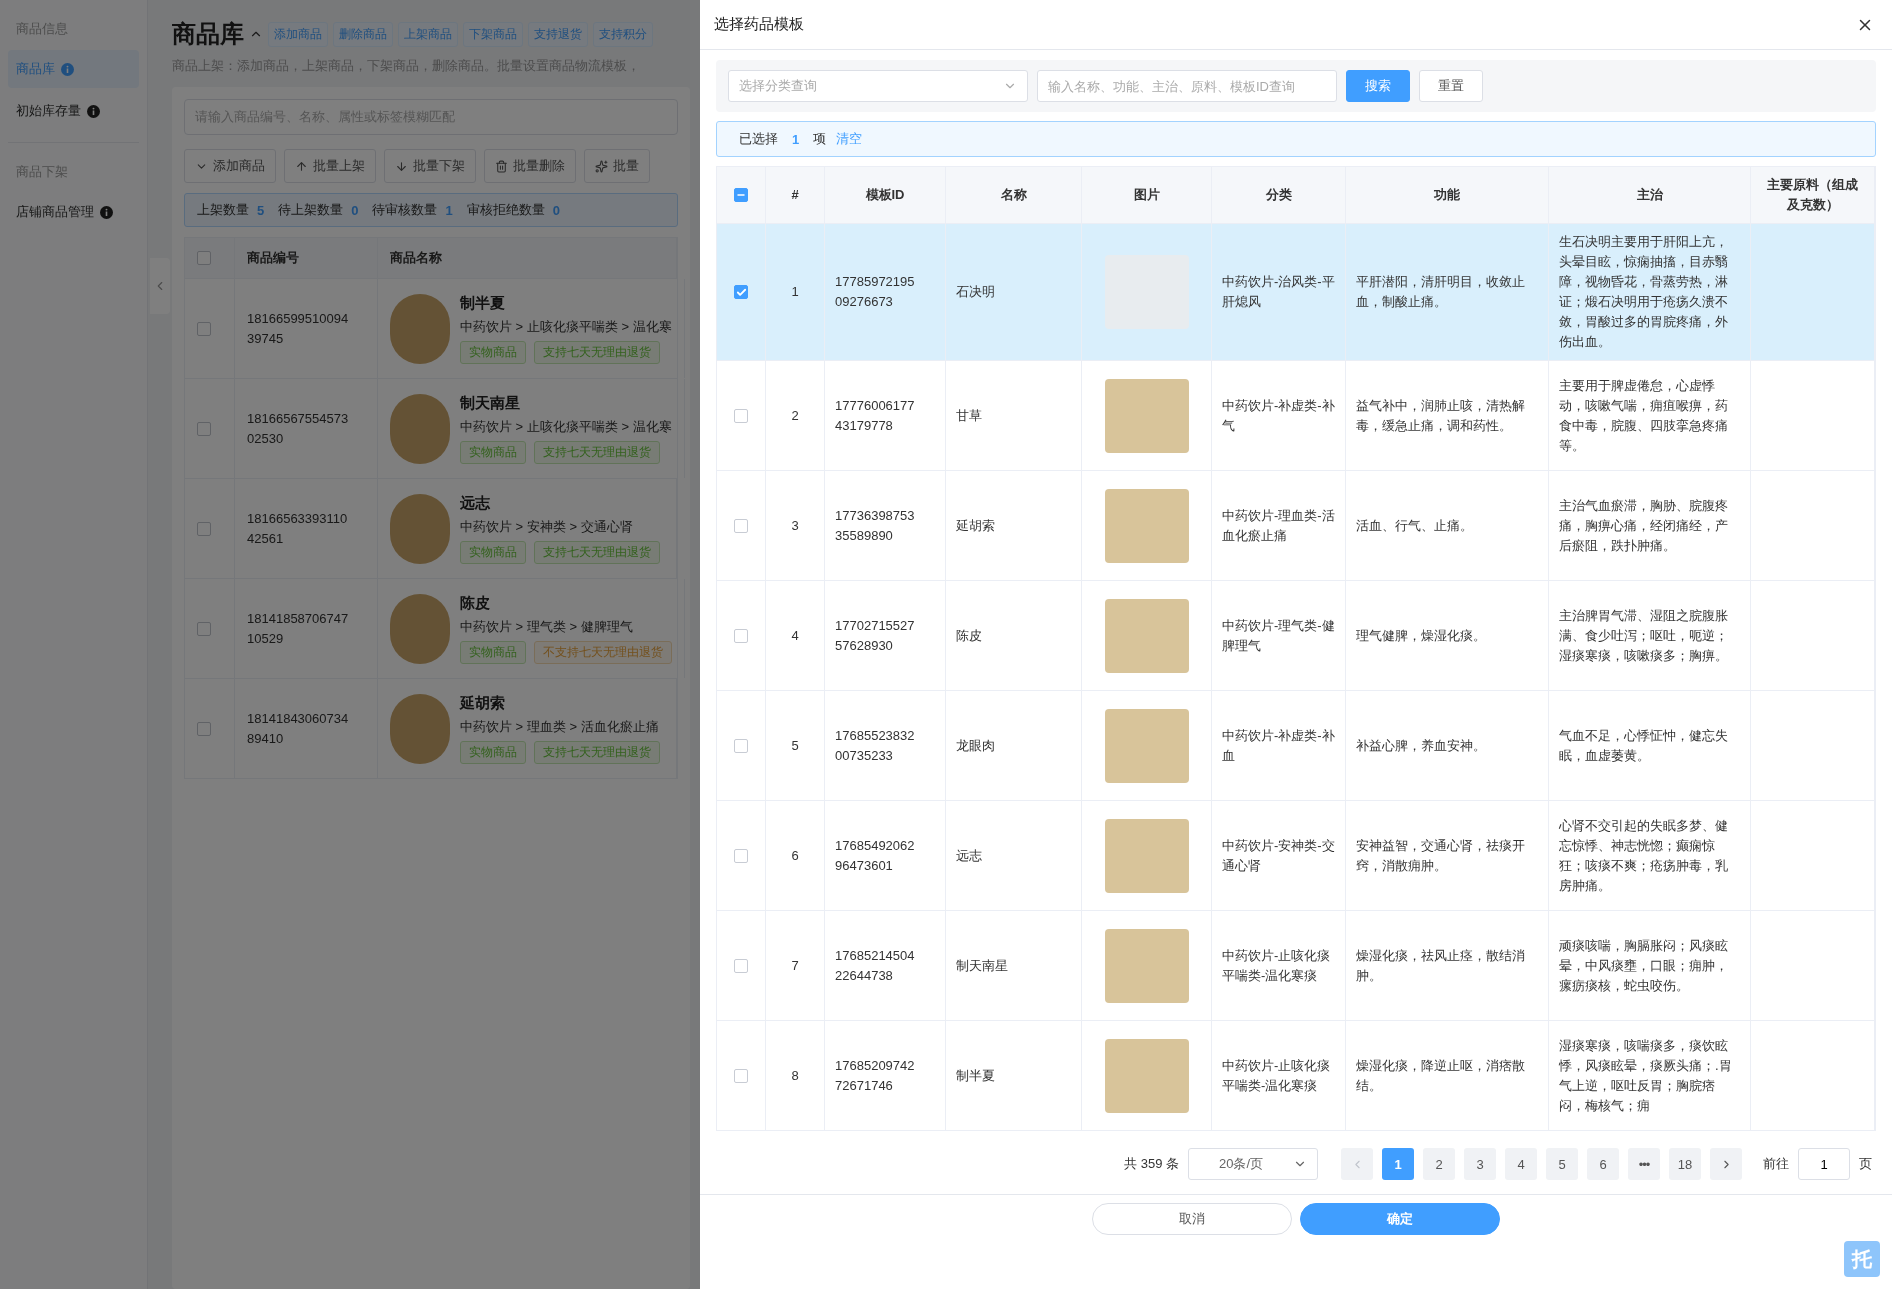 The image size is (1892, 1289). Describe the element at coordinates (1726, 1164) in the screenshot. I see `next-page-button` at that location.